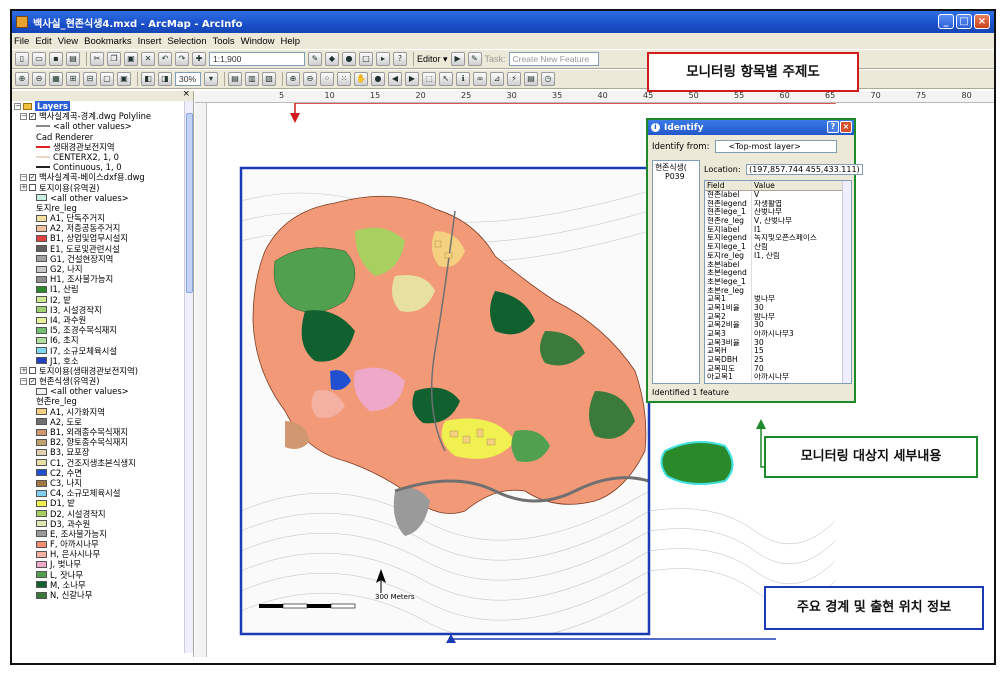 The image size is (1007, 676). Describe the element at coordinates (108, 41) in the screenshot. I see `menu-bookmarks: Bookmarks` at that location.